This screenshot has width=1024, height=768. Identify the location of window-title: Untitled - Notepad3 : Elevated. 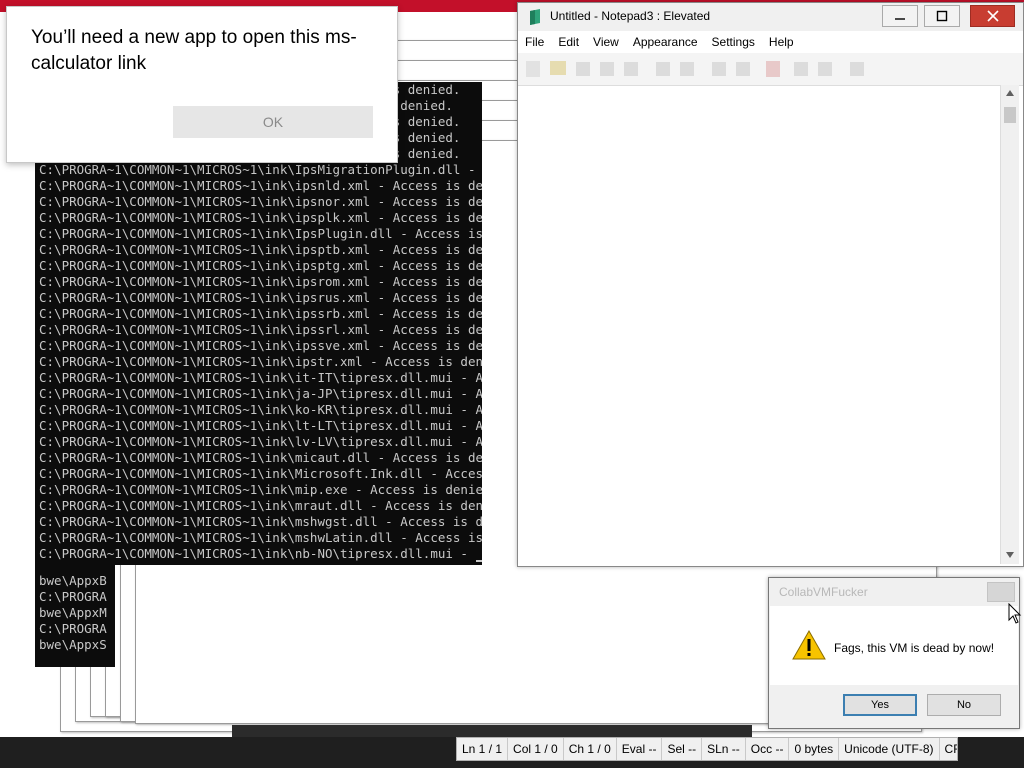
(630, 16).